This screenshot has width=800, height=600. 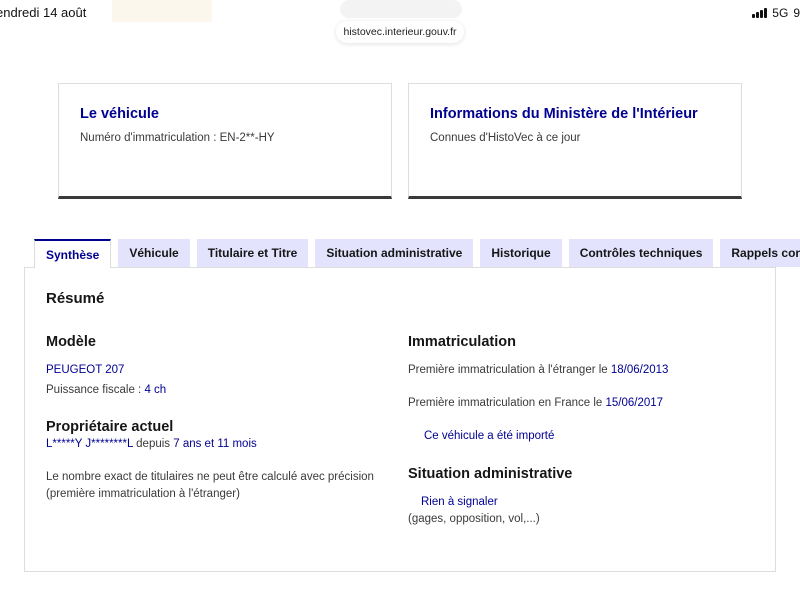 What do you see at coordinates (505, 138) in the screenshot?
I see `ministry-card-subtitle: Connues d'HistoVec à ce jour` at bounding box center [505, 138].